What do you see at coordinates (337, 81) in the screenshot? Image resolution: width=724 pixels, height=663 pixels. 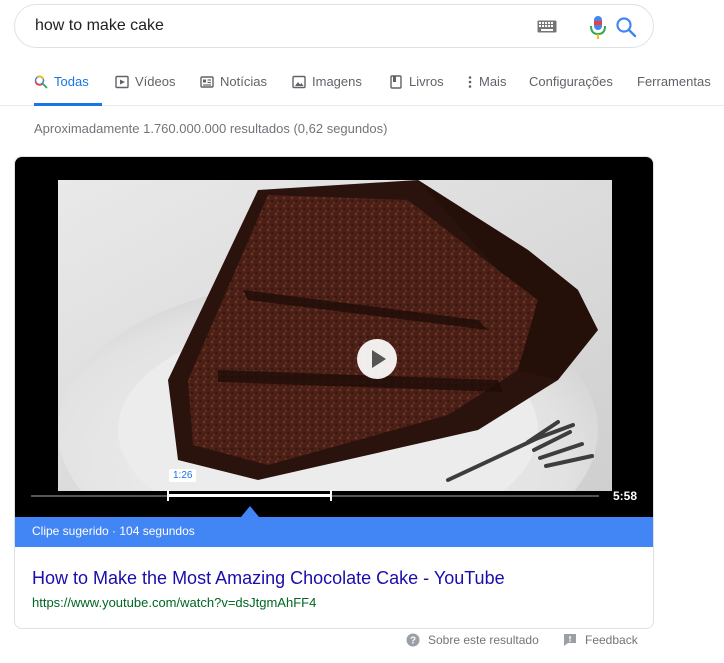 I see `tab-label: Imagens` at bounding box center [337, 81].